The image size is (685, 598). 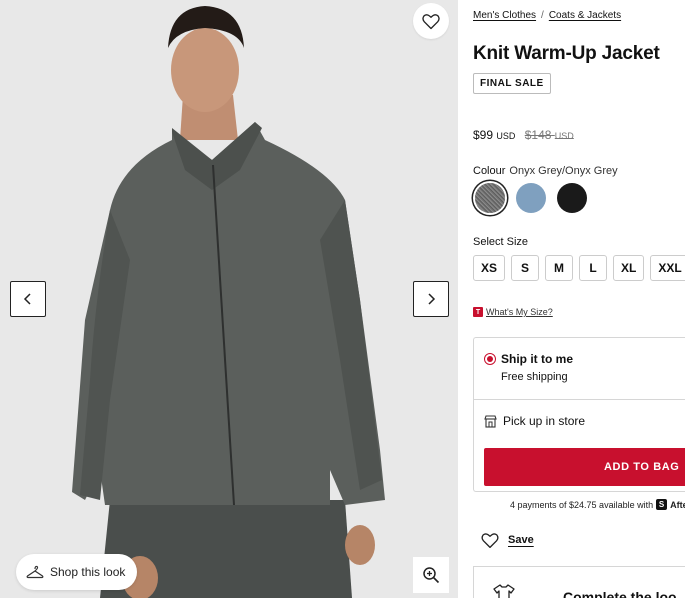 I want to click on breadcrumb-mens-clothes: Men's Clothes, so click(x=504, y=15).